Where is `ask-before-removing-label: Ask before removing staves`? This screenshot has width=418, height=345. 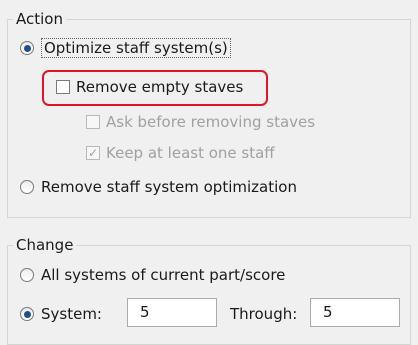
ask-before-removing-label: Ask before removing staves is located at coordinates (211, 122).